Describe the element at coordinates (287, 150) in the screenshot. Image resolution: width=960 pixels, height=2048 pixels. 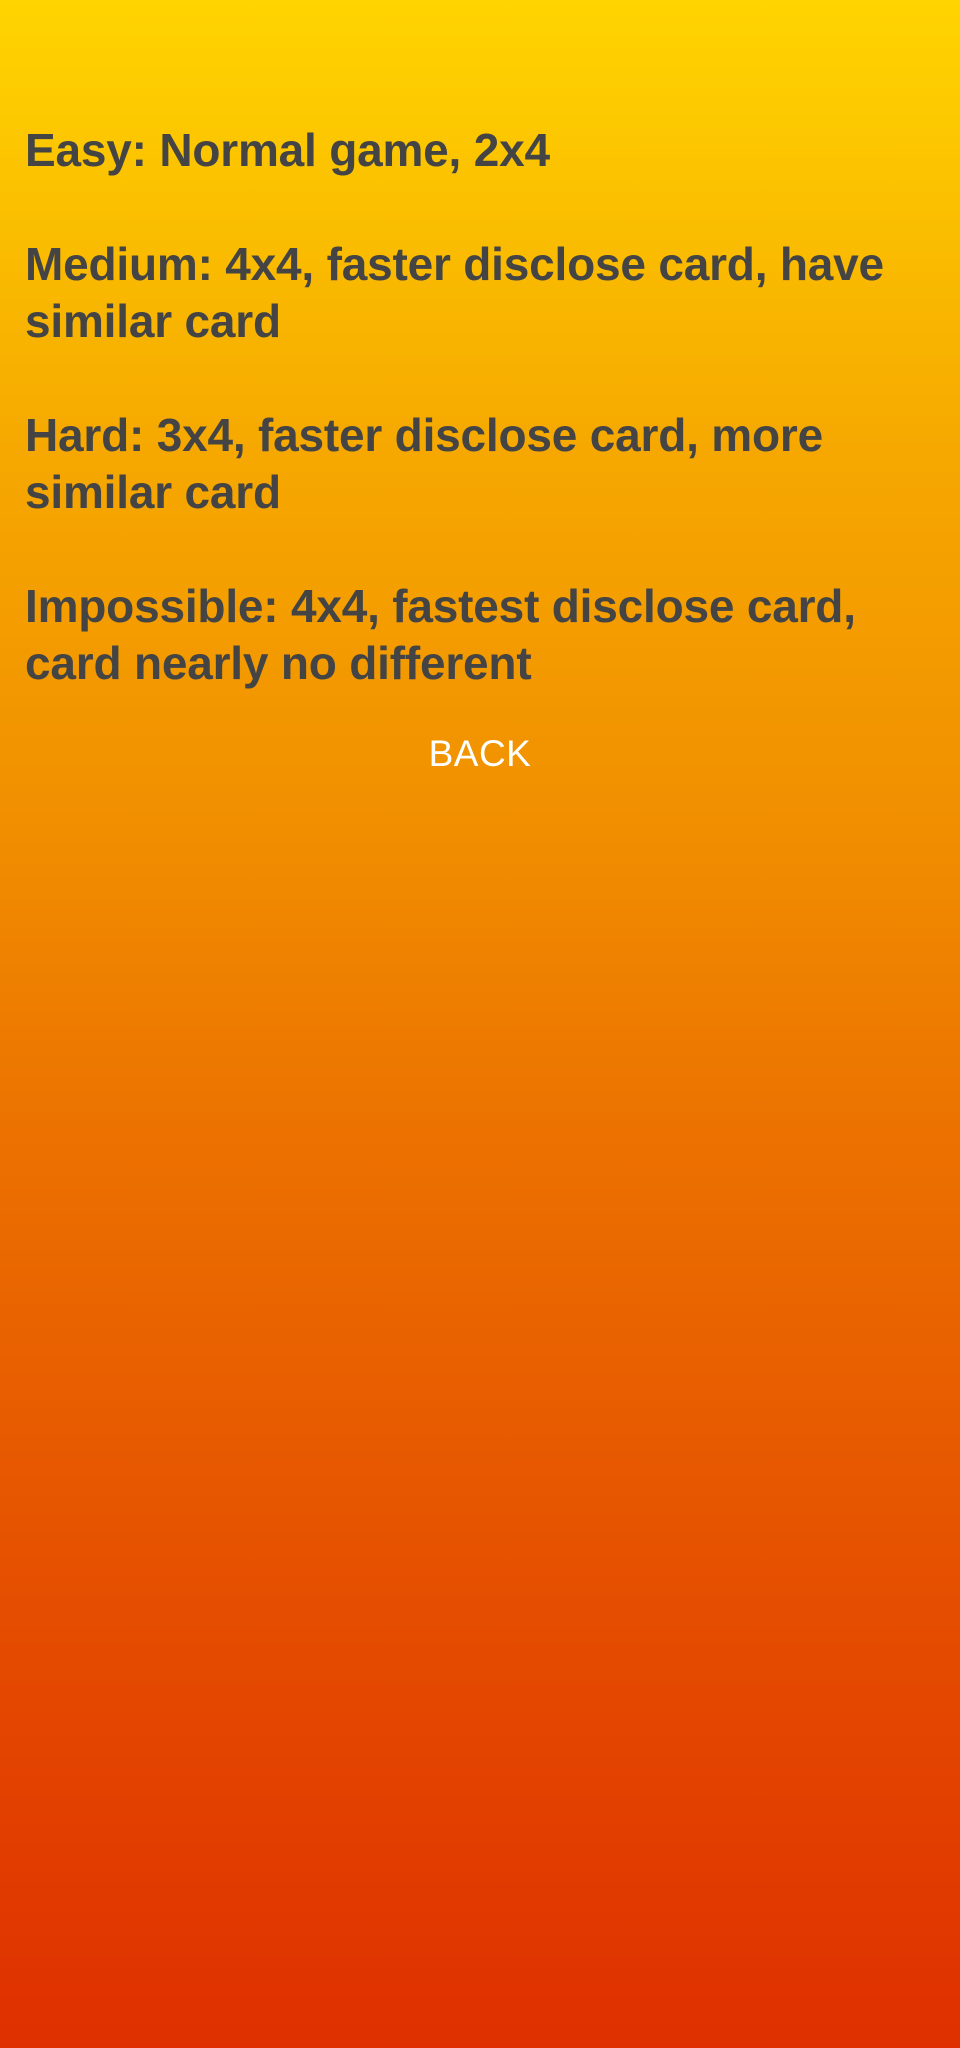
I see `difficulty-easy-description: Easy: Normal game, 2x4` at that location.